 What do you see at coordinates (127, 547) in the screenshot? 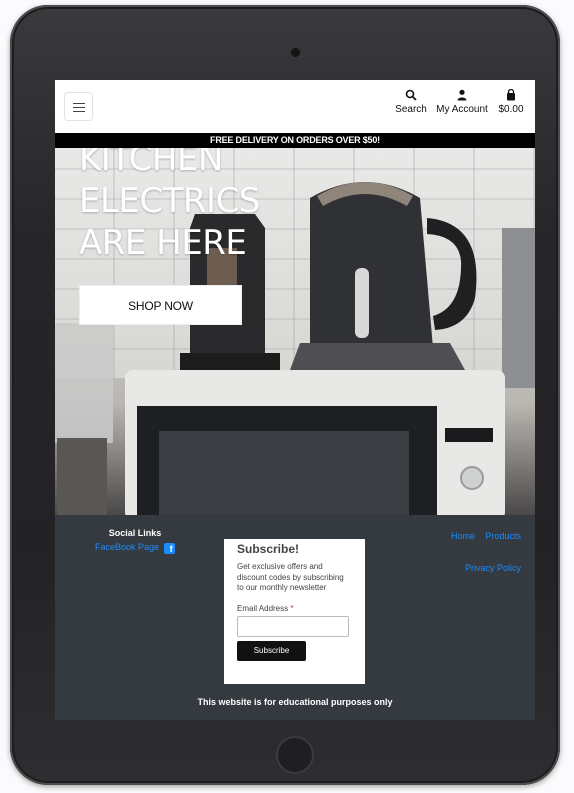
I see `facebook-link-label: FaceBook Page` at bounding box center [127, 547].